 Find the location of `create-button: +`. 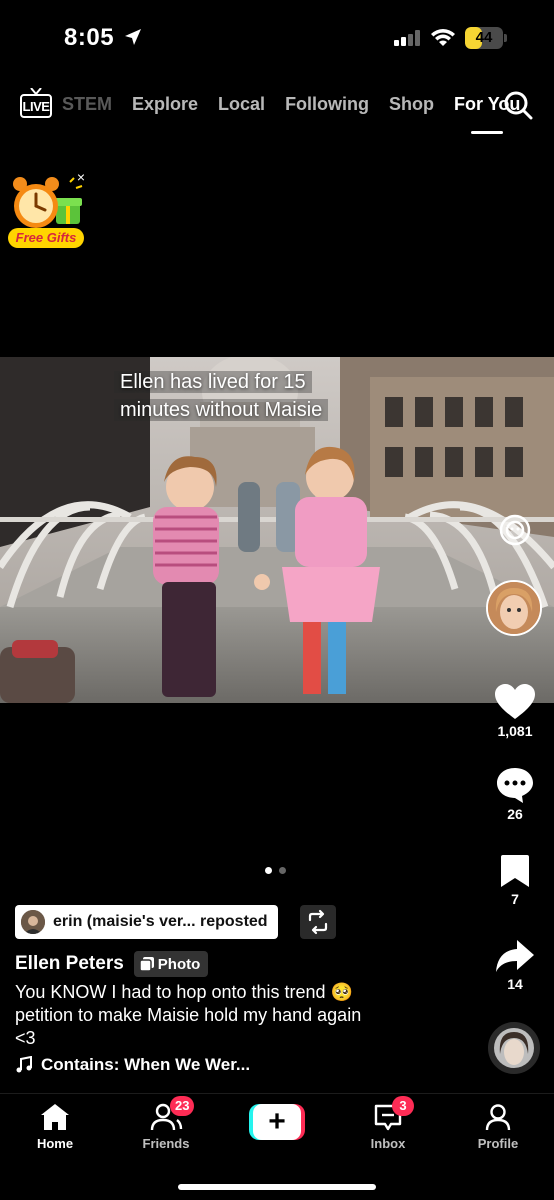

create-button: + is located at coordinates (277, 1122).